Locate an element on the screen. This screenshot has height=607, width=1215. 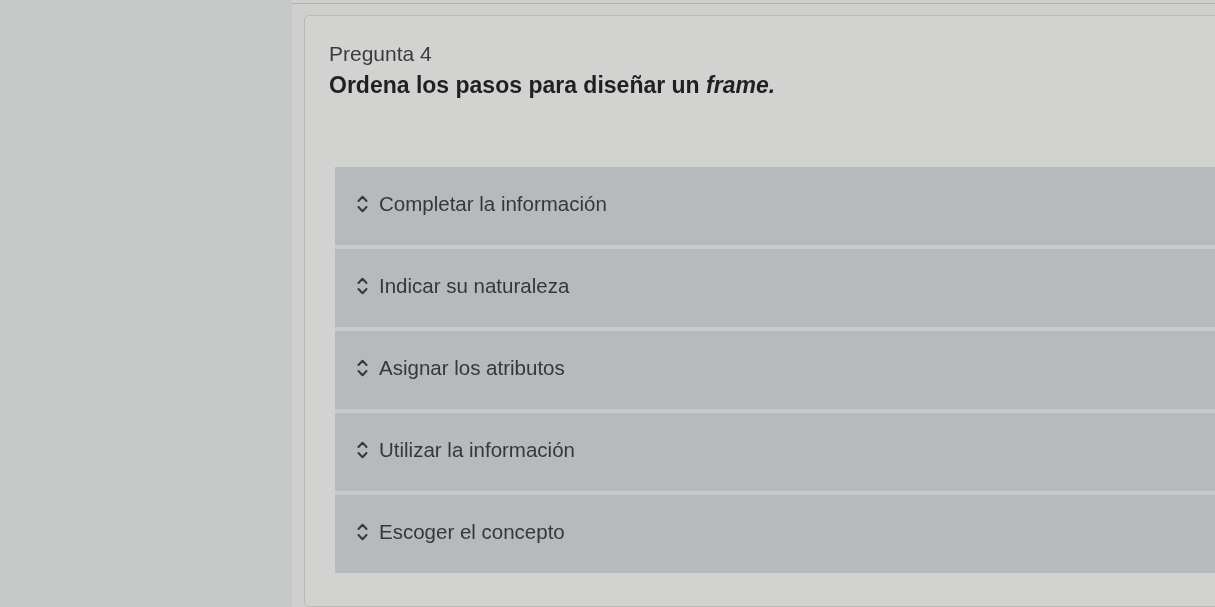
sortable-item: Escoger el concepto is located at coordinates (775, 534).